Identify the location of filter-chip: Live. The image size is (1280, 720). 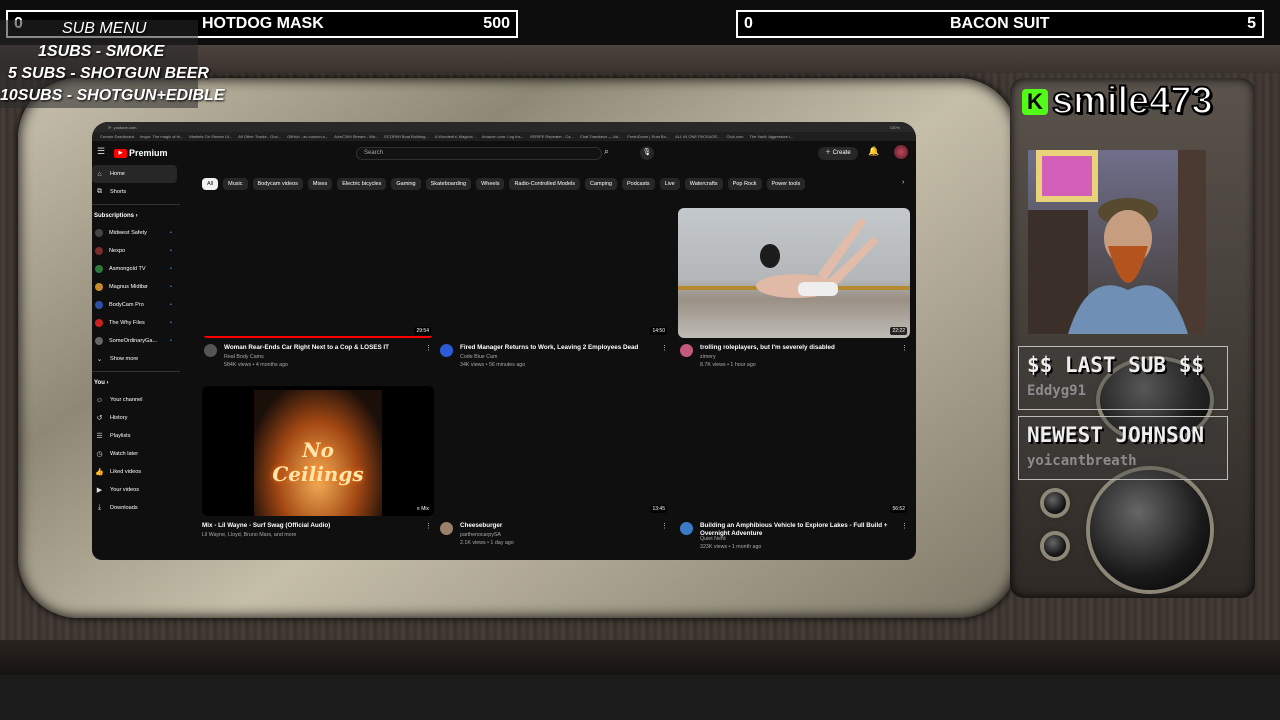
(669, 184).